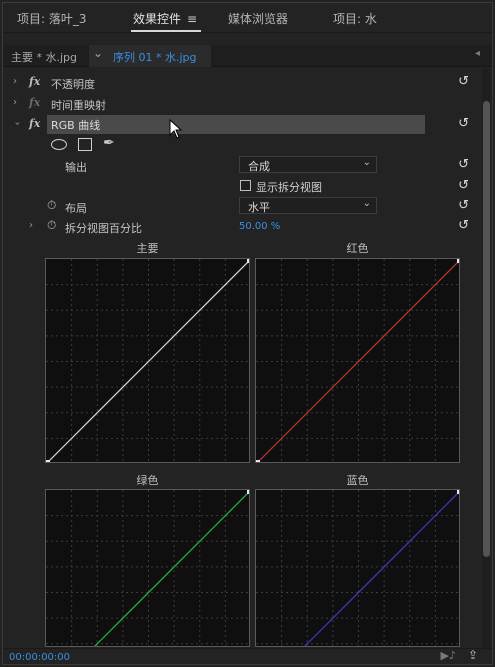 The height and width of the screenshot is (667, 495). Describe the element at coordinates (192, 19) in the screenshot. I see `panel-menu-icon: ≡` at that location.